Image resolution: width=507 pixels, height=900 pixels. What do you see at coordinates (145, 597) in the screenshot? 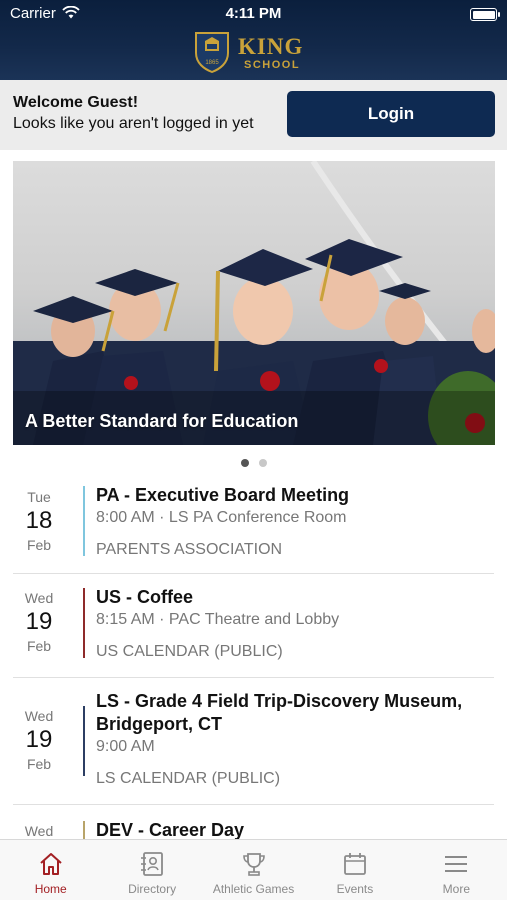
I see `event-title: US - Coffee` at bounding box center [145, 597].